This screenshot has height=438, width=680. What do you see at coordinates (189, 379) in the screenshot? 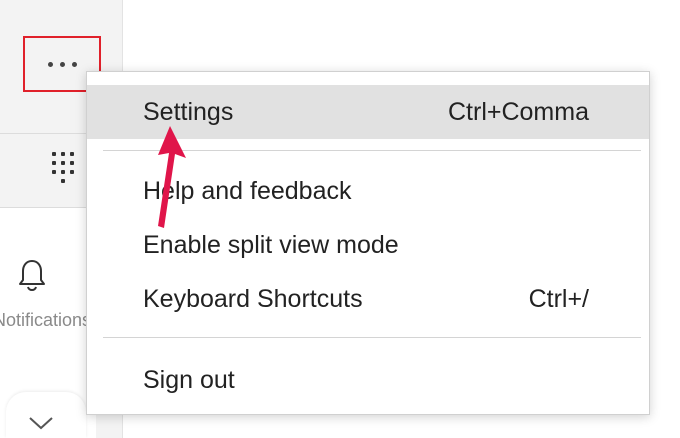
I see `menu-item-label: Sign out` at bounding box center [189, 379].